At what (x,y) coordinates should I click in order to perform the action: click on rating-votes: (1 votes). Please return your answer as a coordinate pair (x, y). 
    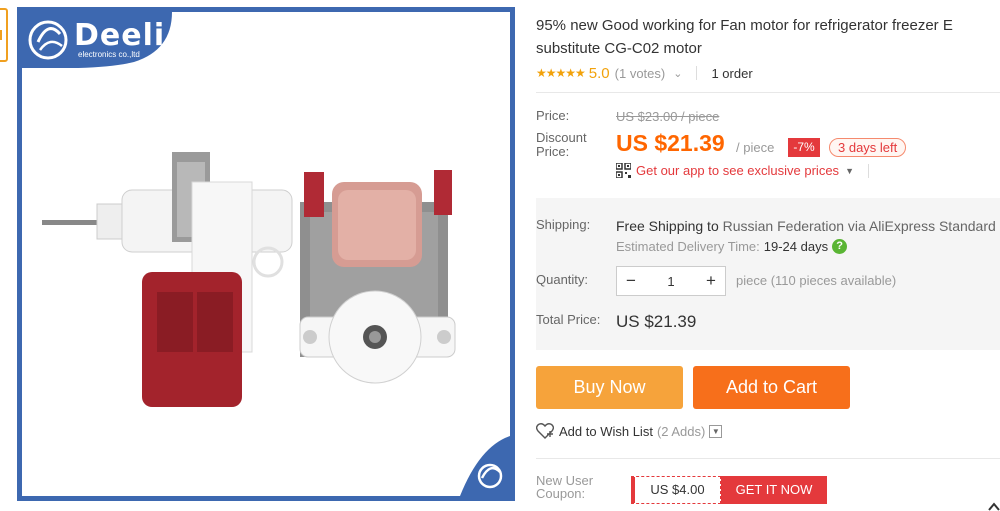
    Looking at the image, I should click on (640, 73).